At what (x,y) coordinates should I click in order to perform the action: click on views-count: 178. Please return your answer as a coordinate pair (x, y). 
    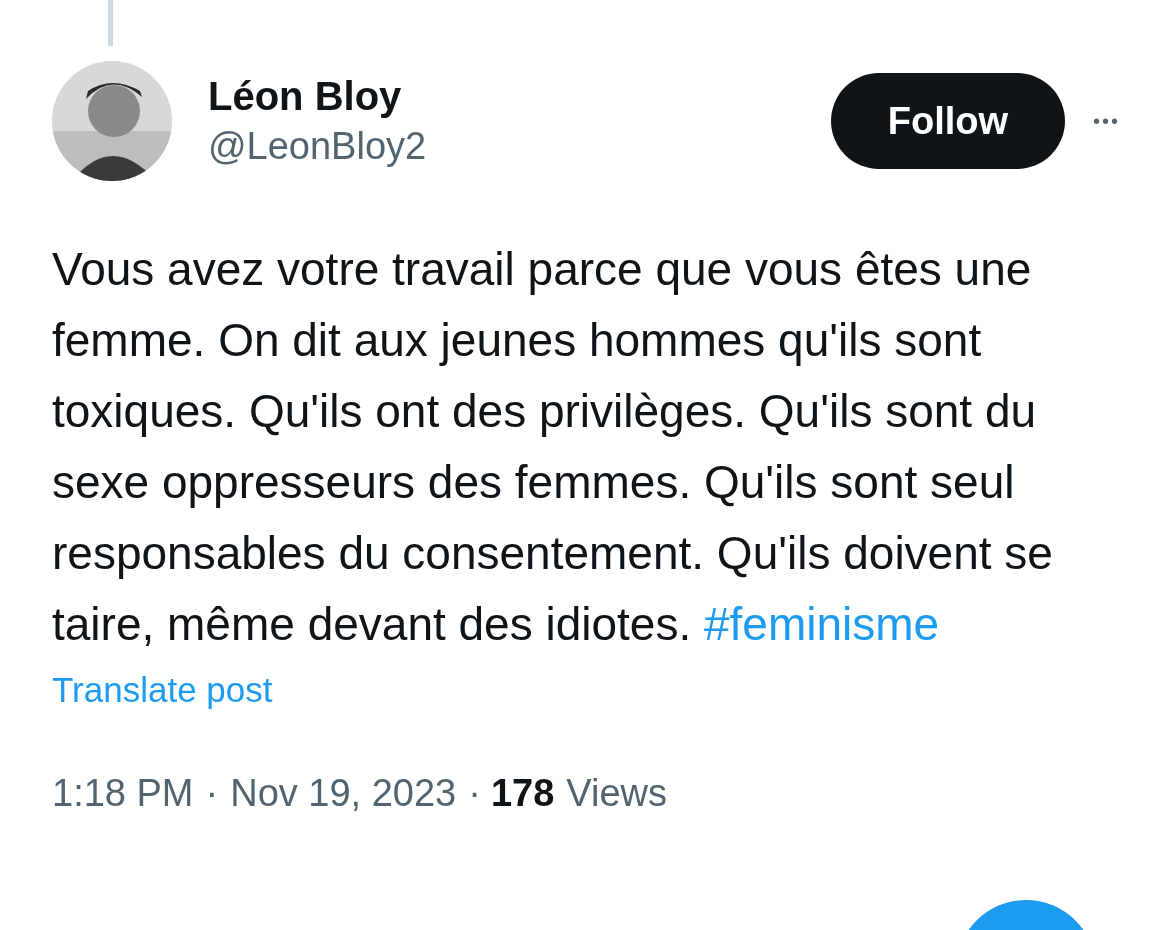
    Looking at the image, I should click on (522, 793).